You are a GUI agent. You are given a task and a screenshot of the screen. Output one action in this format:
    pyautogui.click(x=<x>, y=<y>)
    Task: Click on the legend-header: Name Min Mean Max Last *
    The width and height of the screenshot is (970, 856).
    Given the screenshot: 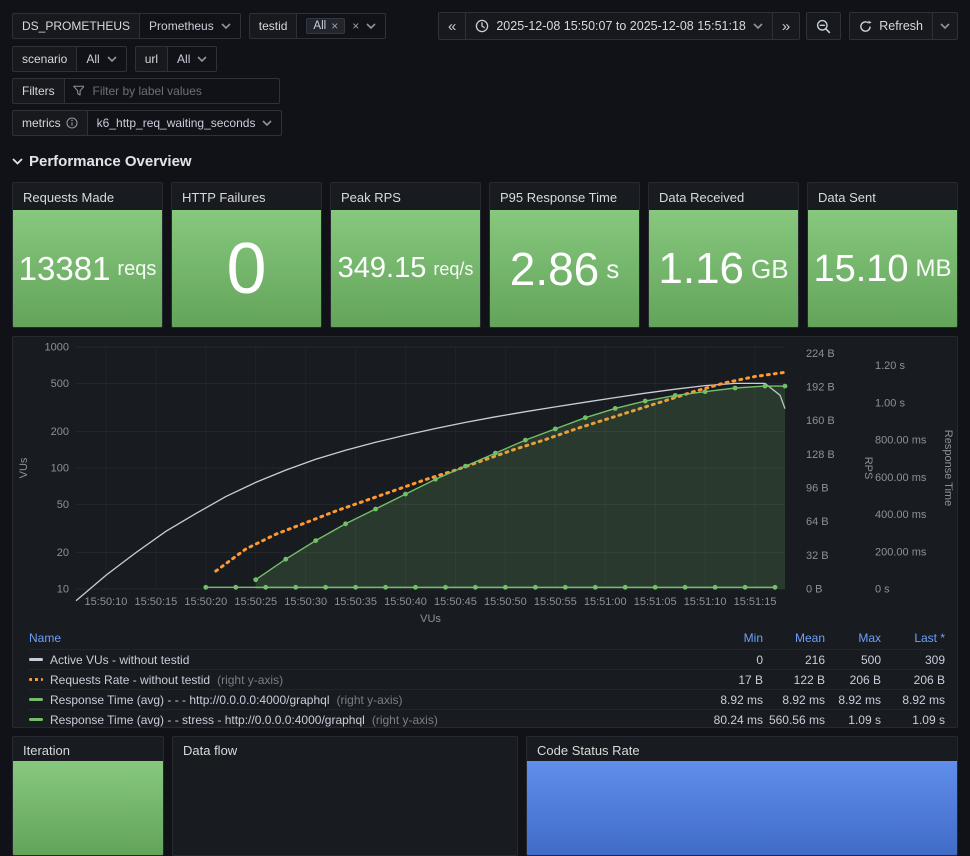 What is the action you would take?
    pyautogui.click(x=487, y=639)
    